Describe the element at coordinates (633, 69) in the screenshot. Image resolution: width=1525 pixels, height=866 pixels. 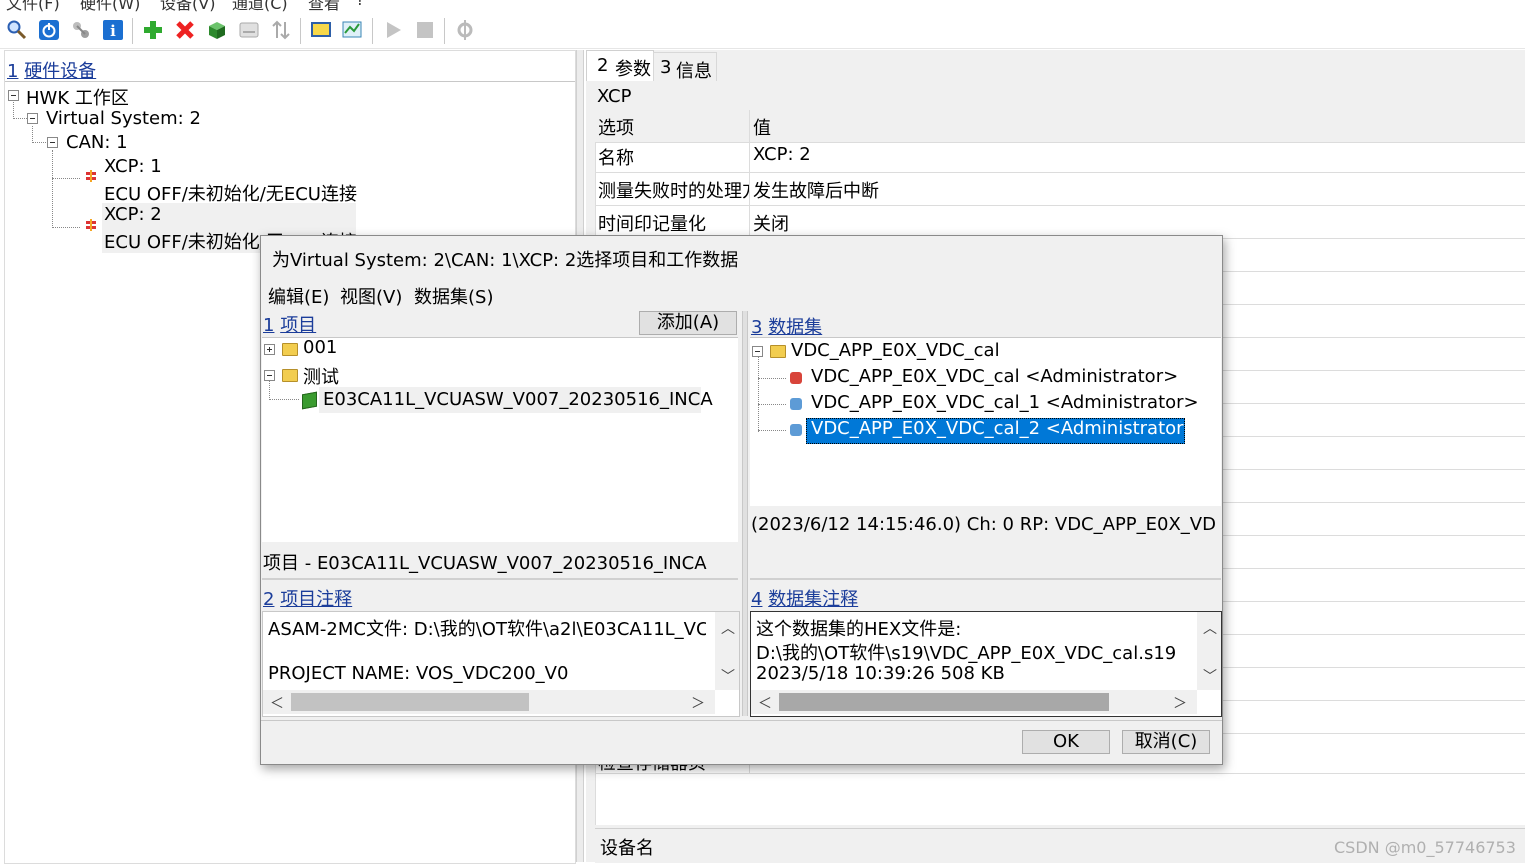
I see `tab-parameters-label: 参数` at that location.